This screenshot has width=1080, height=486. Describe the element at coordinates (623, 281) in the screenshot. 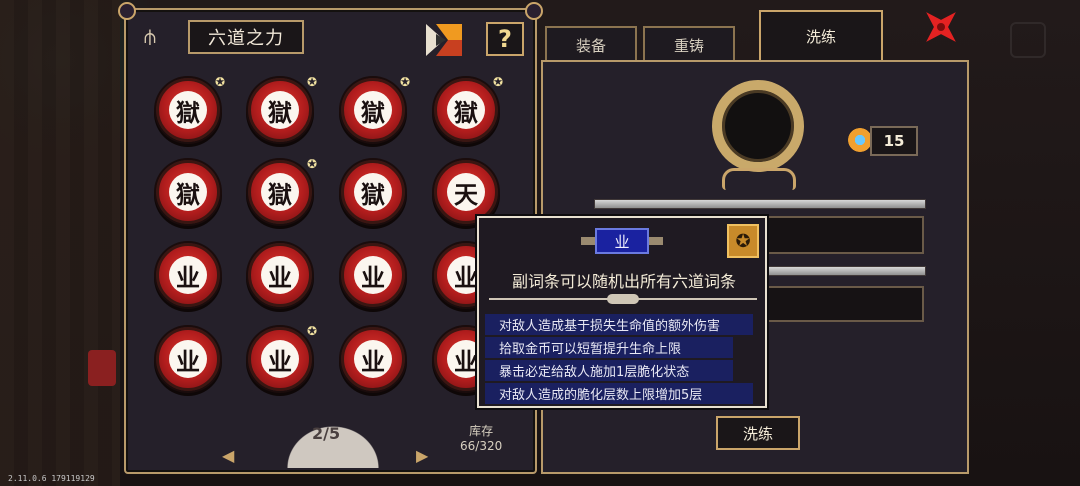

I see `tooltip-title: 副词条可以随机出所有六道词条` at that location.